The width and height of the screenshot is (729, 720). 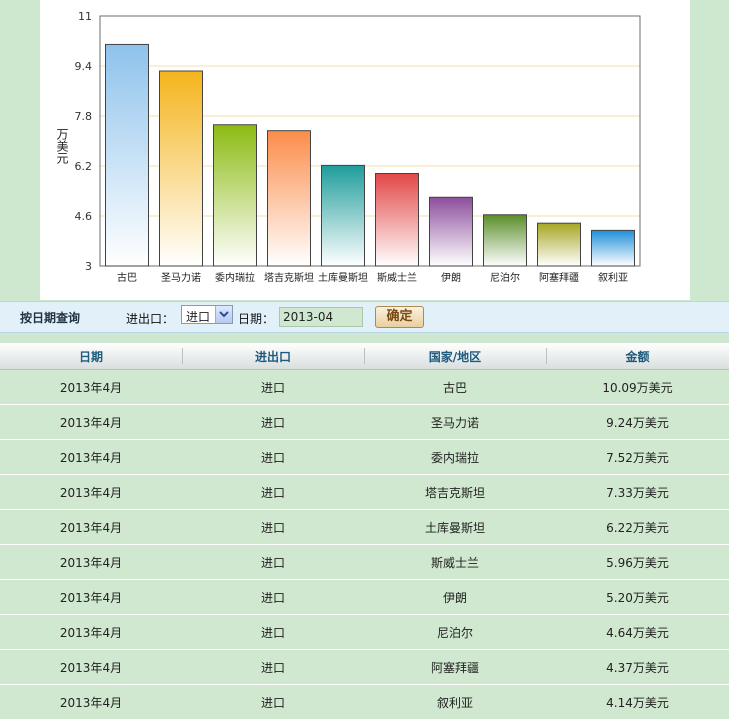 What do you see at coordinates (62, 146) in the screenshot?
I see `y-axis-label: 万美元` at bounding box center [62, 146].